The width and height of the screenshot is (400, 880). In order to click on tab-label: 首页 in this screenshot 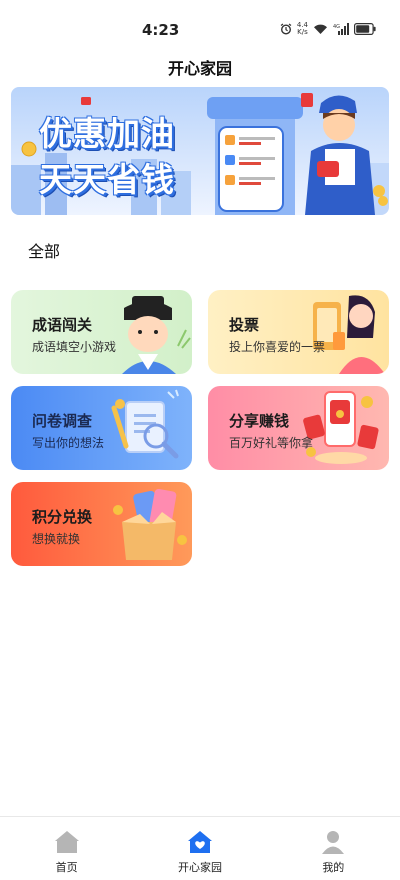, I will do `click(66, 867)`.